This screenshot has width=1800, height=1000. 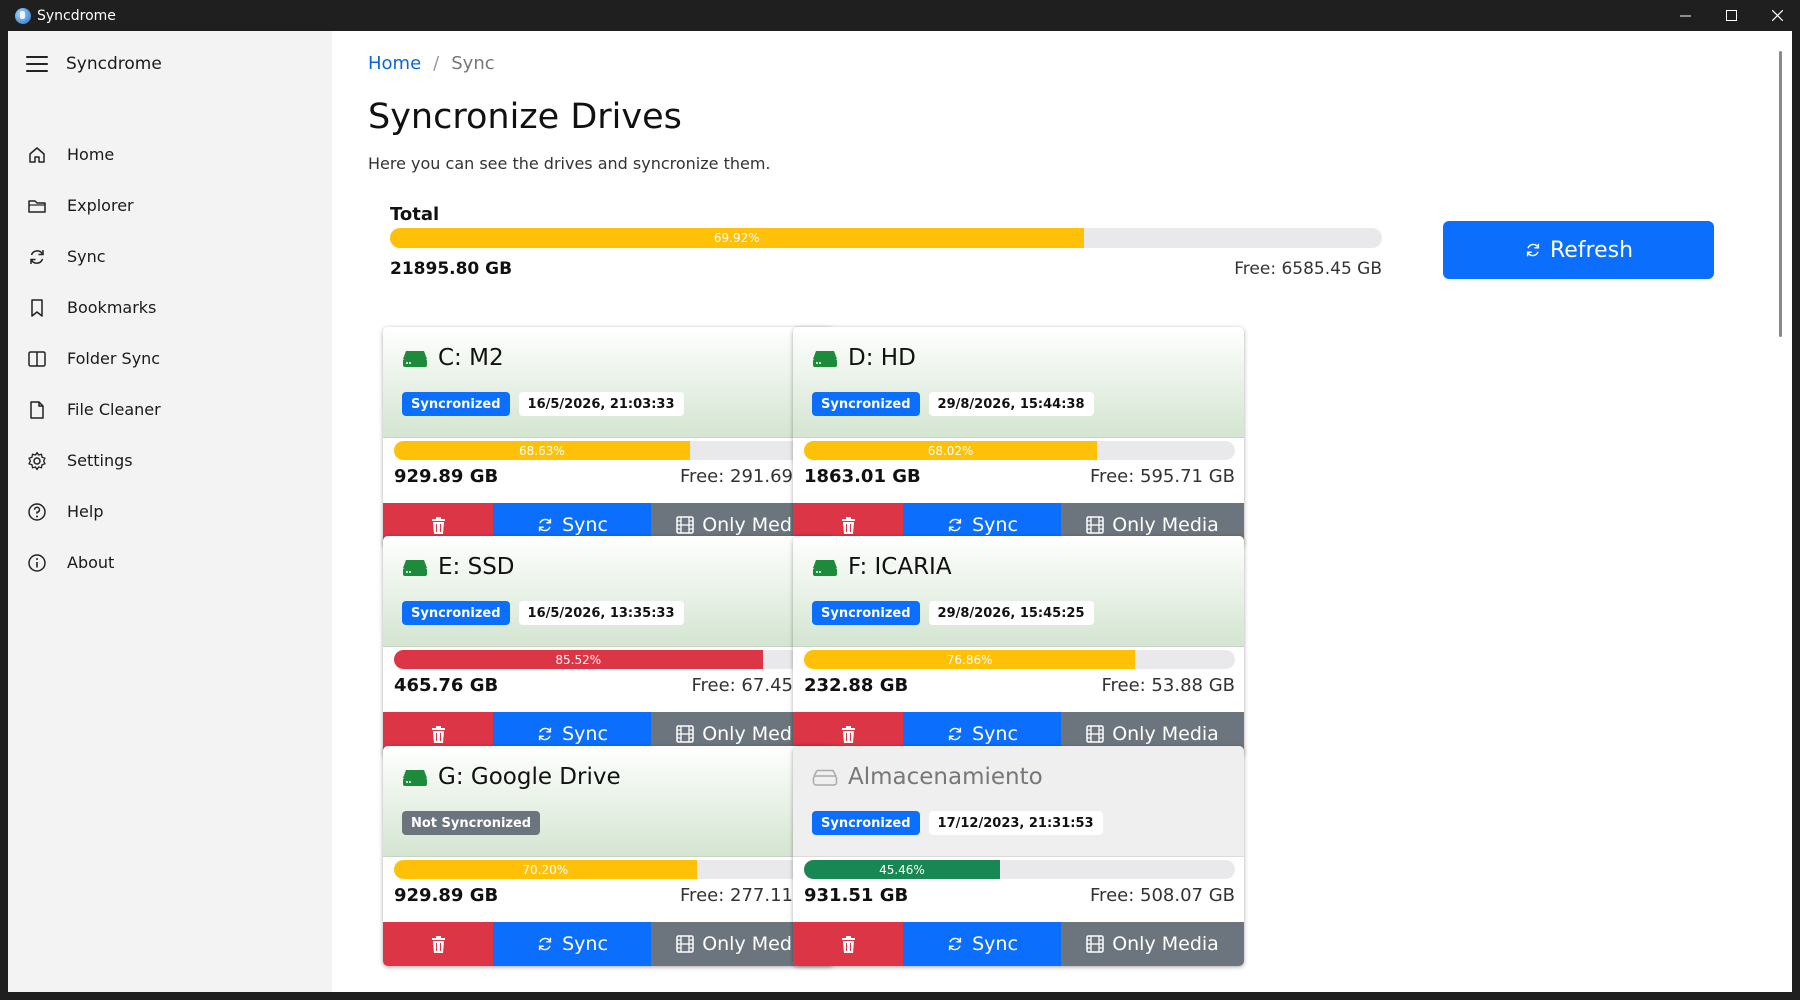 What do you see at coordinates (37, 512) in the screenshot?
I see `help-icon` at bounding box center [37, 512].